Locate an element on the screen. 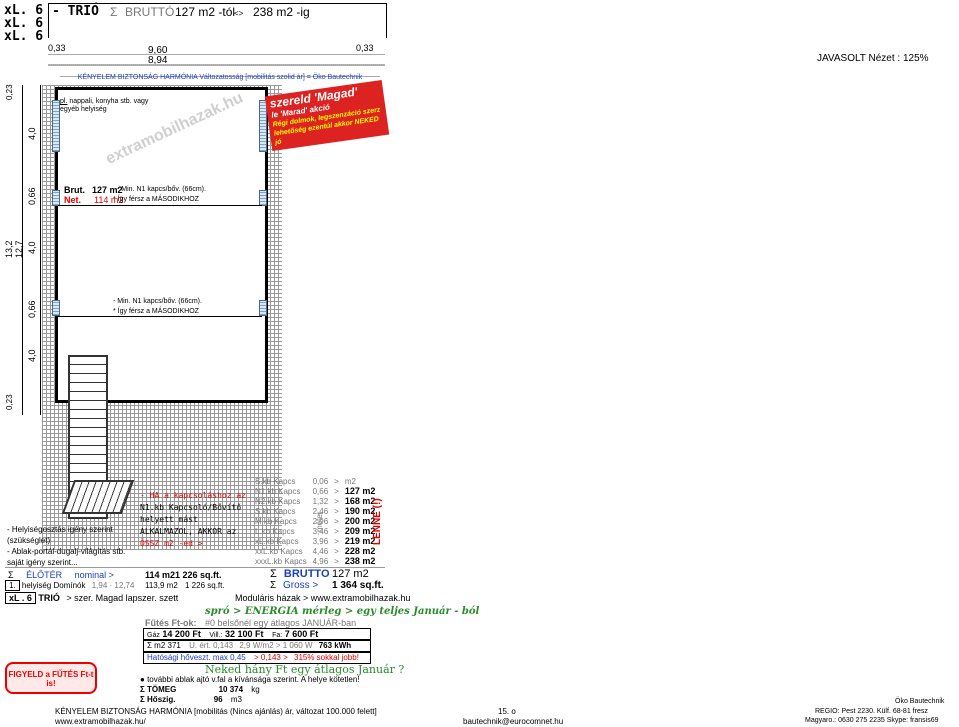  size-labels: xL. 6 xL. 6 xL. 6 is located at coordinates (23, 23).